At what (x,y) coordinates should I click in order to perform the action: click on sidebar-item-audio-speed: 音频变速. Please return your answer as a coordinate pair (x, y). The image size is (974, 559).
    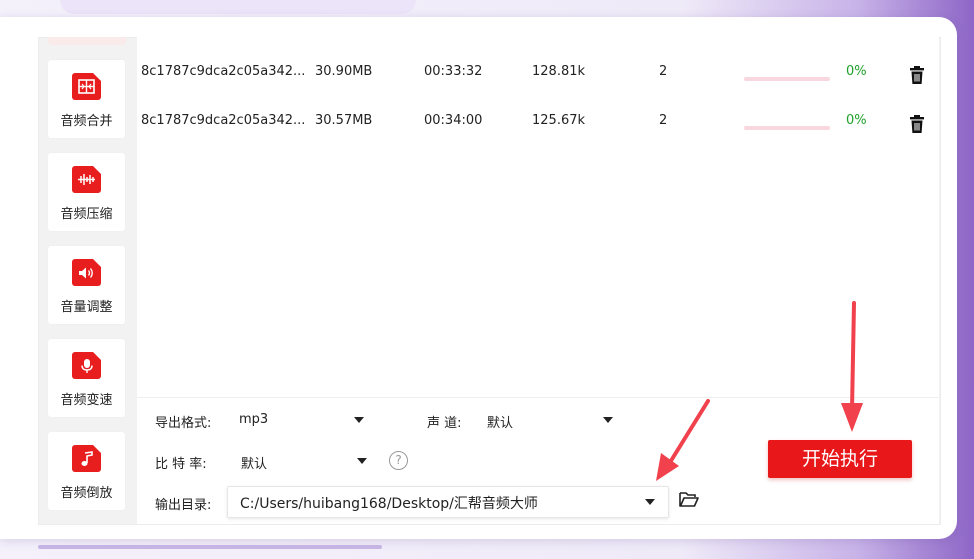
    Looking at the image, I should click on (86, 378).